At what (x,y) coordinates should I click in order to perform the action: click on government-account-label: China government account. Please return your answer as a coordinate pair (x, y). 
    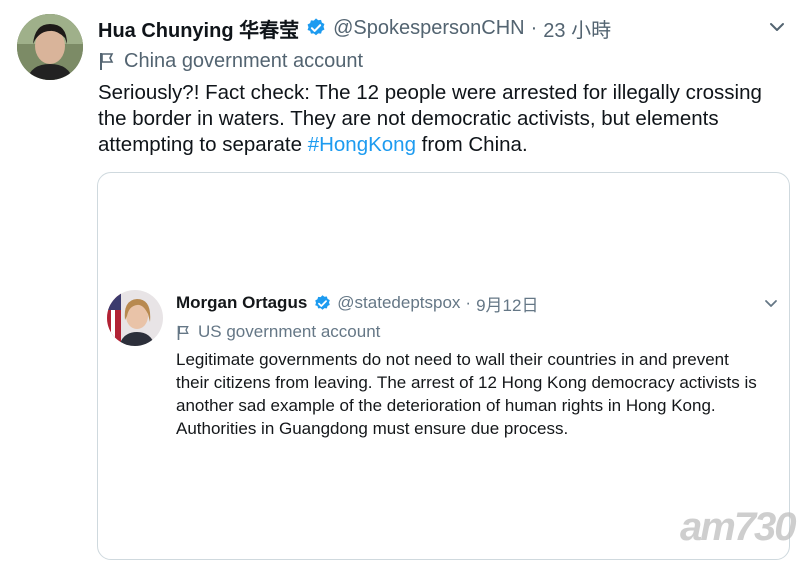
    Looking at the image, I should click on (230, 61).